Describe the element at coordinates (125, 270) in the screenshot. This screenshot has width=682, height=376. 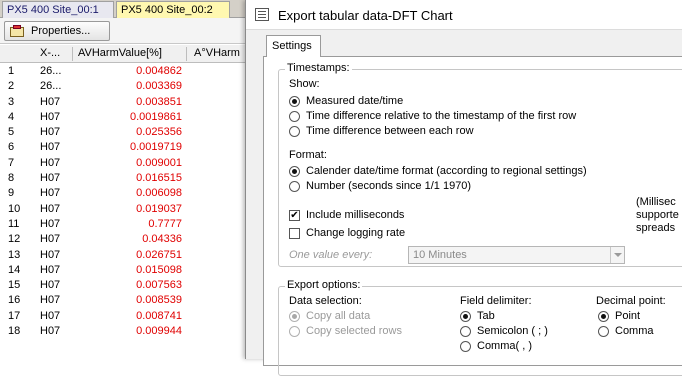
I see `table-row: 14 H07 0.015098` at that location.